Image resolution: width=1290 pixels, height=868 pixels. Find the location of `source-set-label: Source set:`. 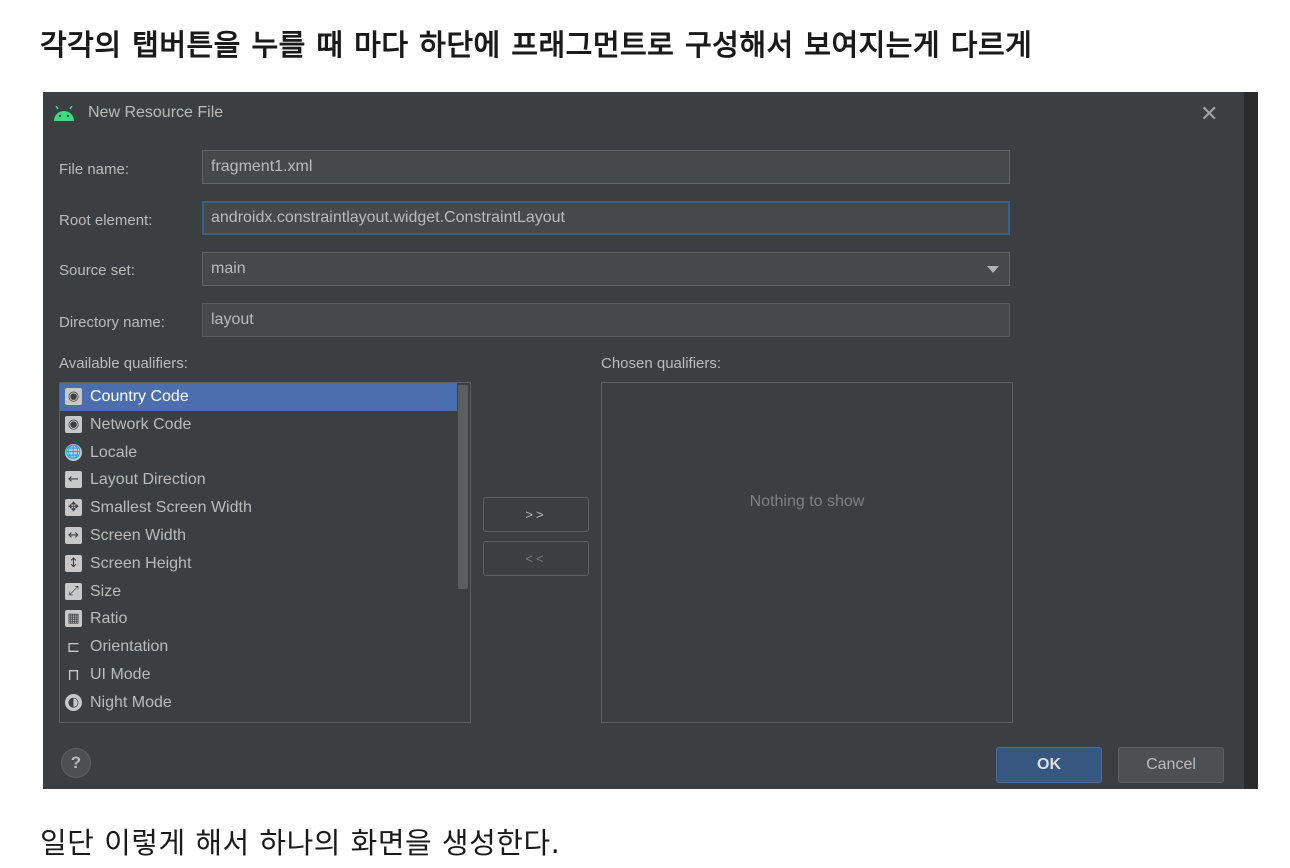

source-set-label: Source set: is located at coordinates (97, 270).